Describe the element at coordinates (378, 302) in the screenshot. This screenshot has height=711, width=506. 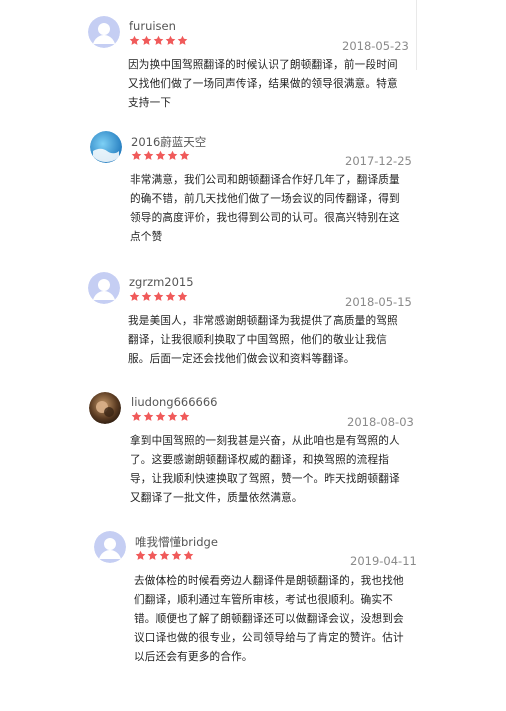
I see `review-date: 2018-05-15` at that location.